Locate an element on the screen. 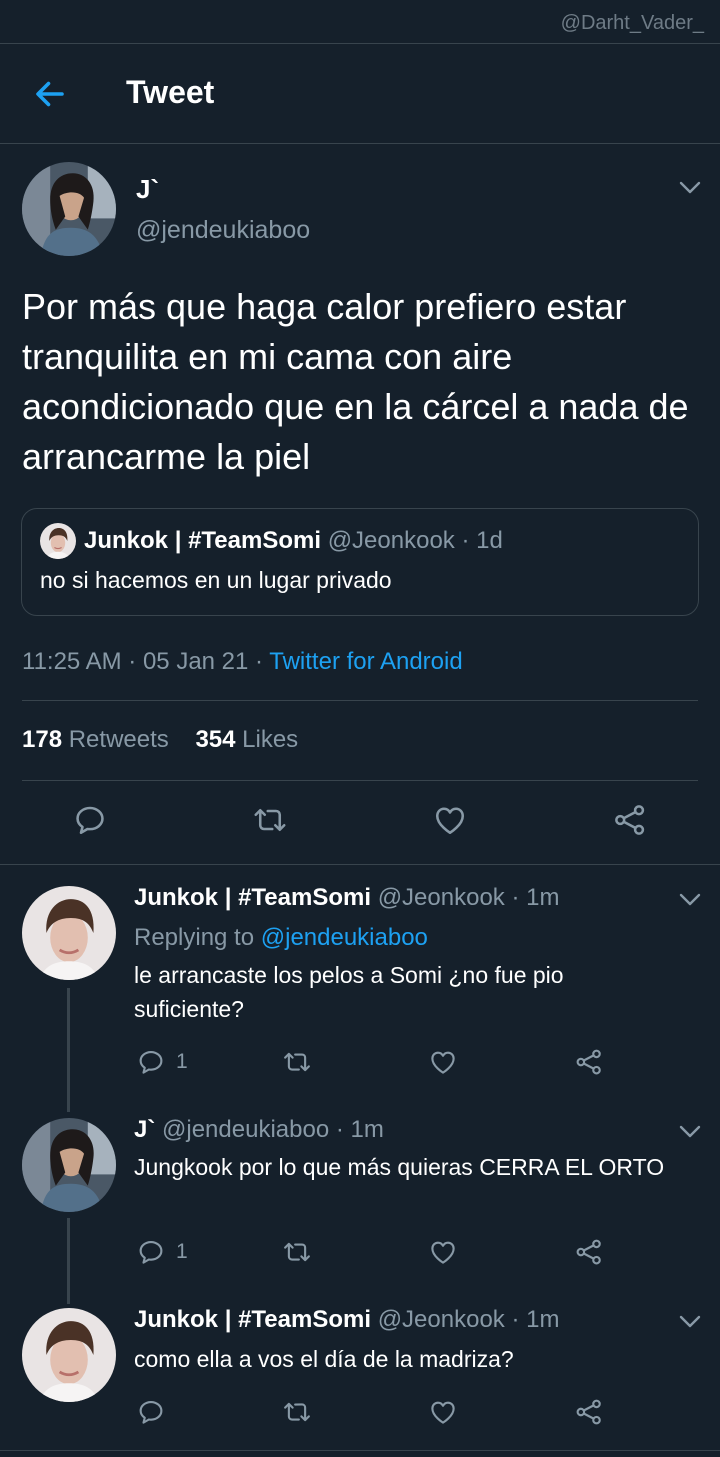 The width and height of the screenshot is (720, 1457). quote-text: no si hacemos en un lugar privado is located at coordinates (216, 580).